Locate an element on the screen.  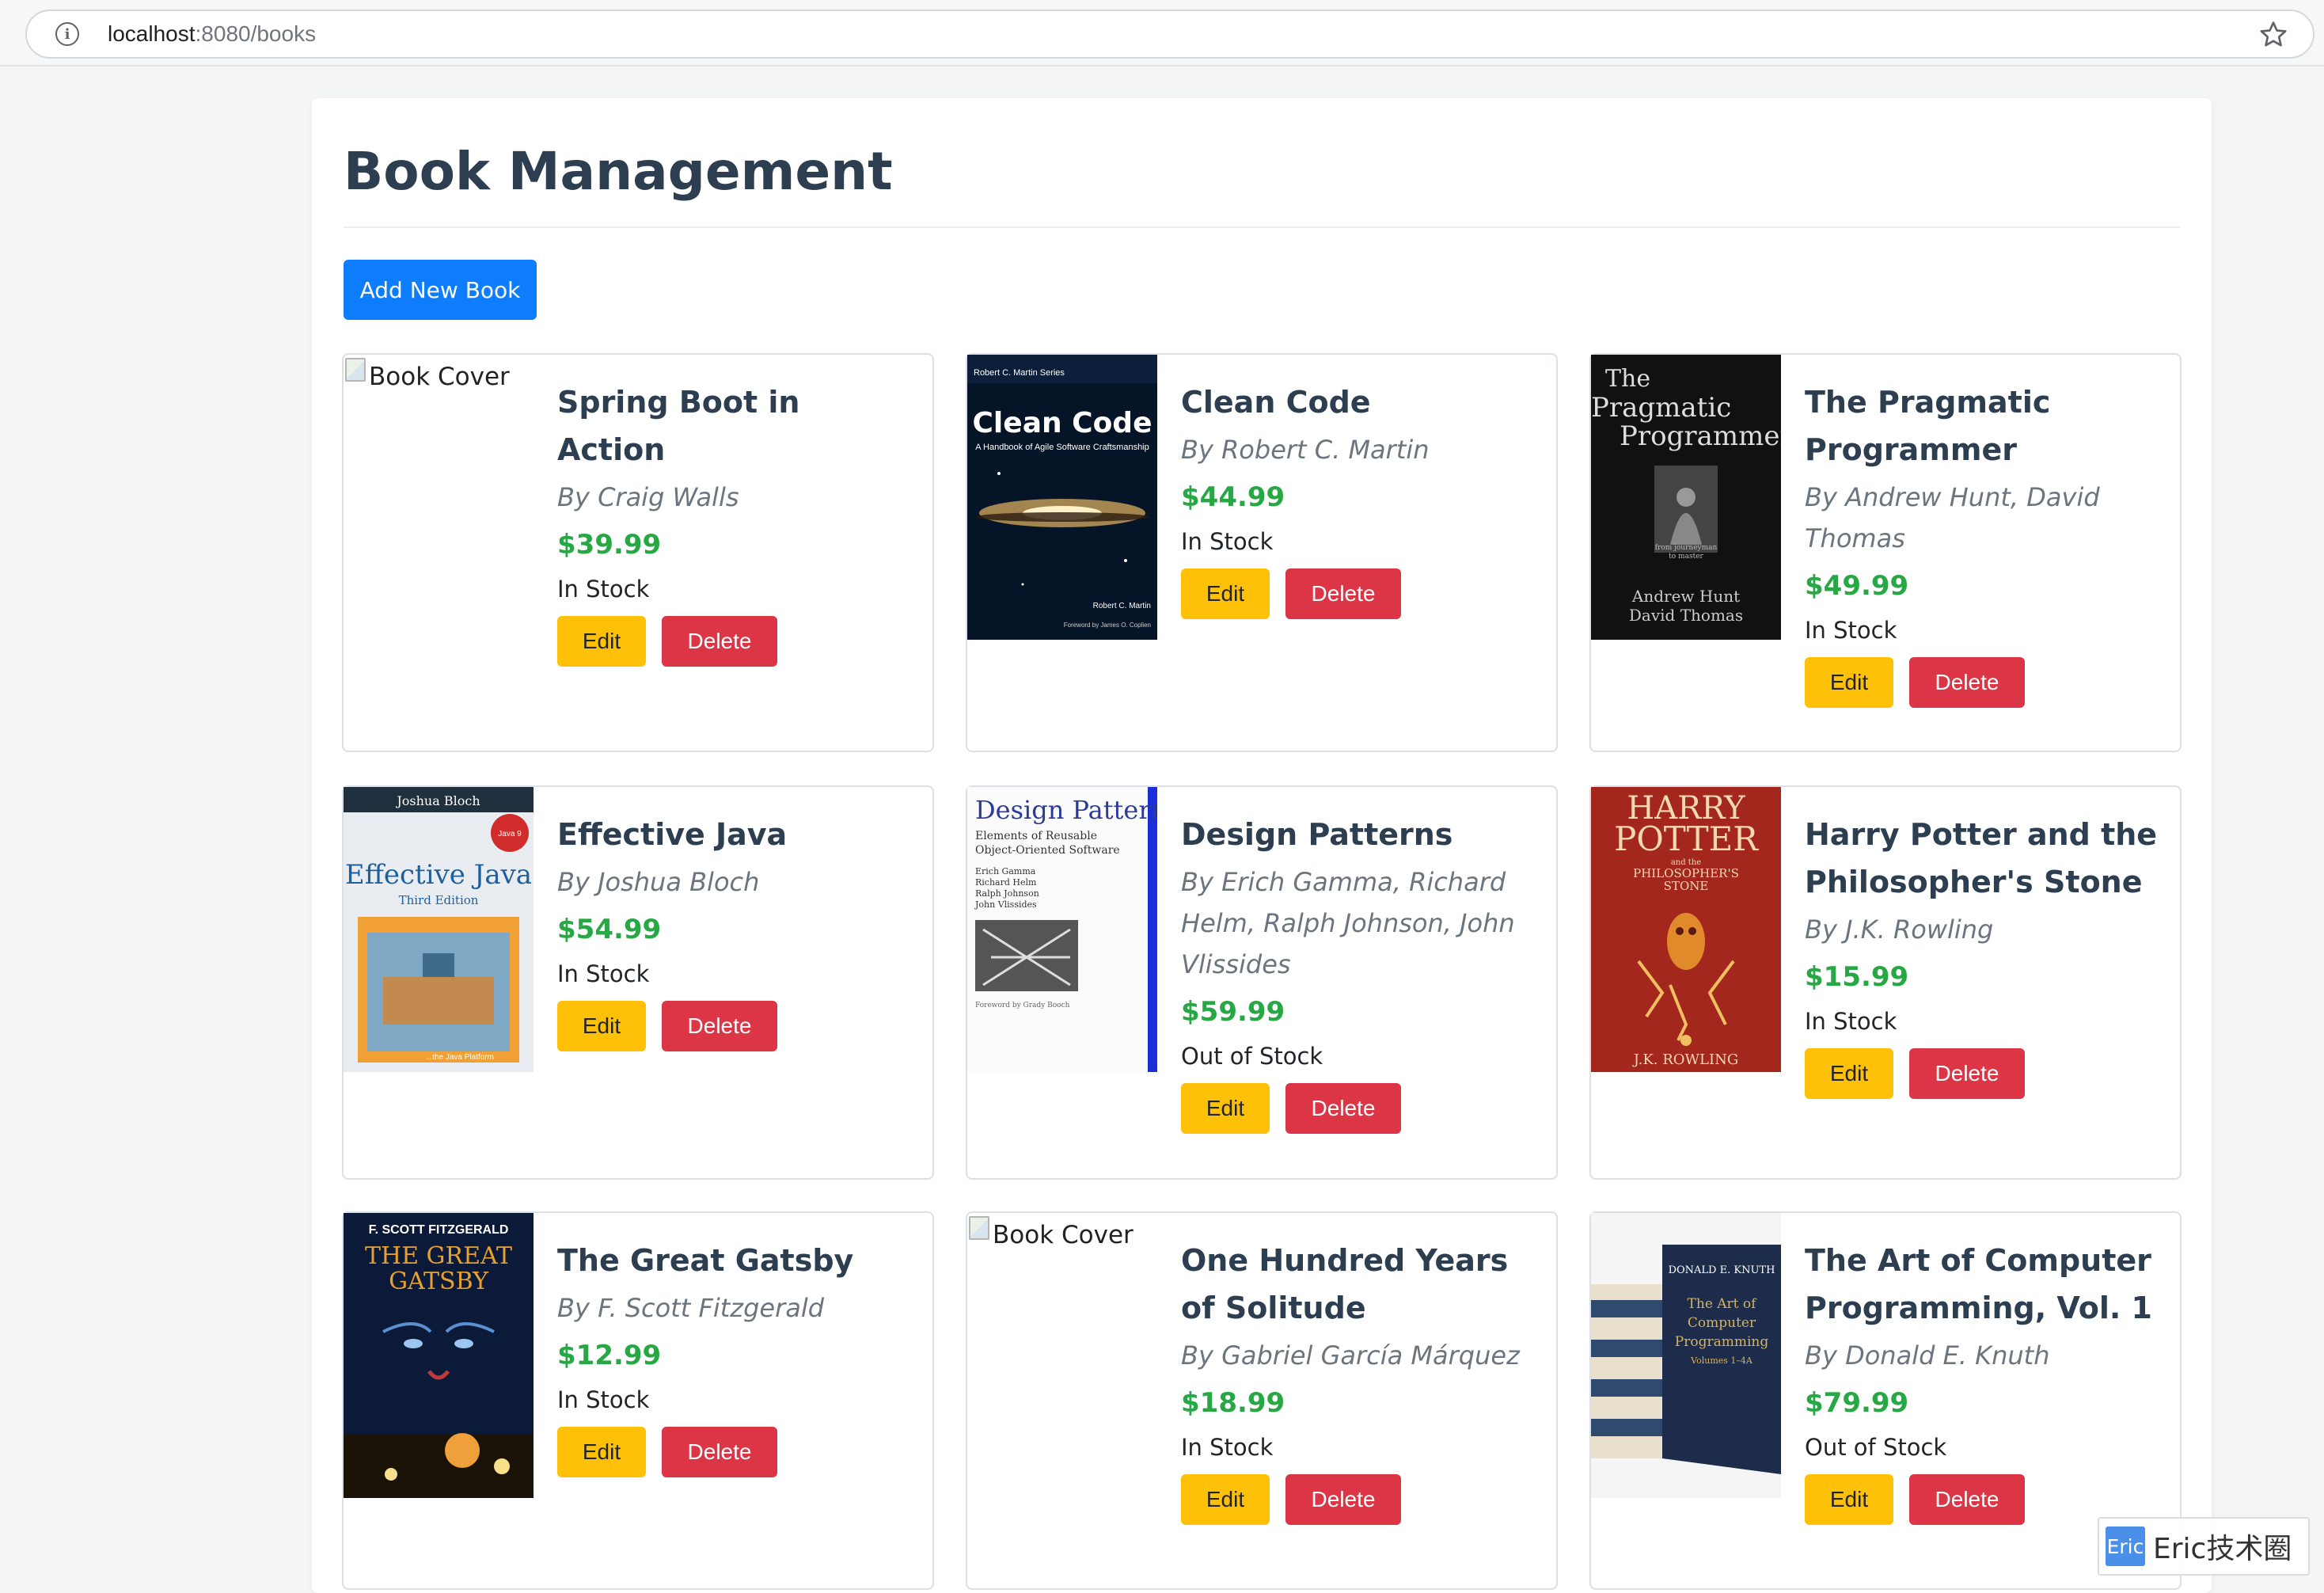
svg-text: Object-Oriented Software is located at coordinates (1047, 850).